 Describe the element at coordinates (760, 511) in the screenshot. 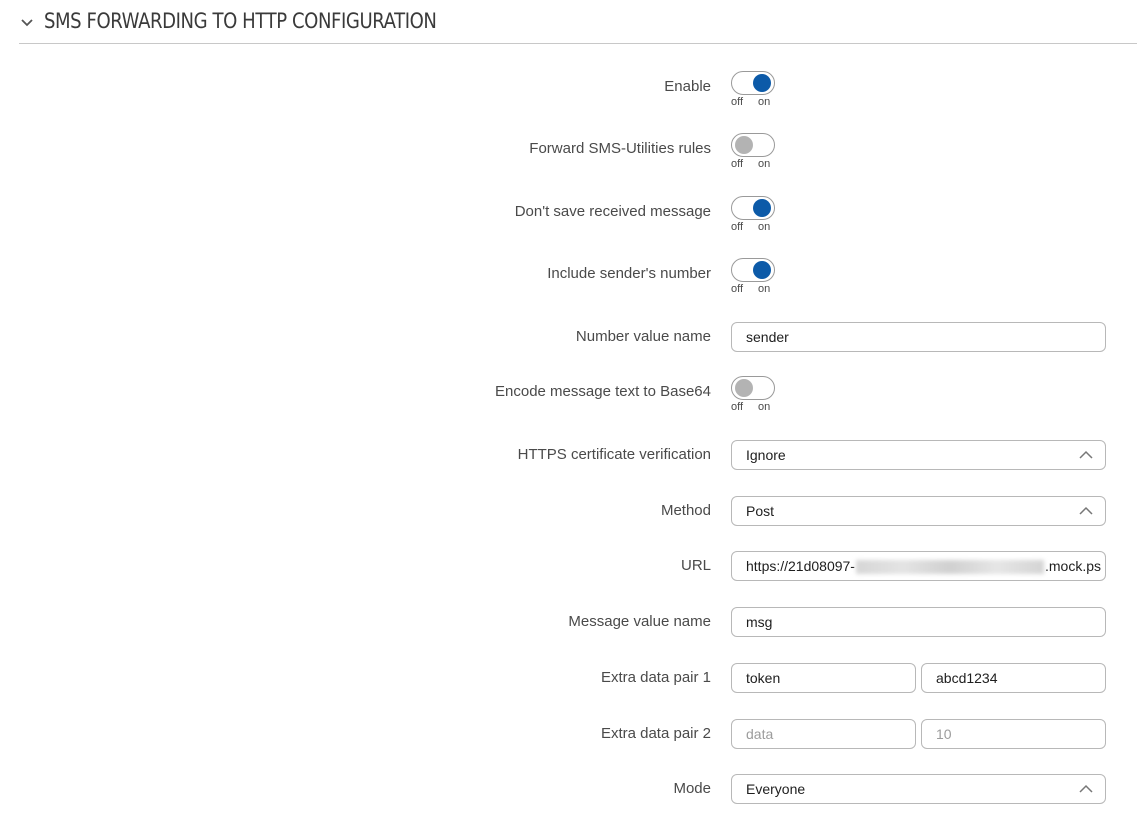

I see `select-value: Post` at that location.